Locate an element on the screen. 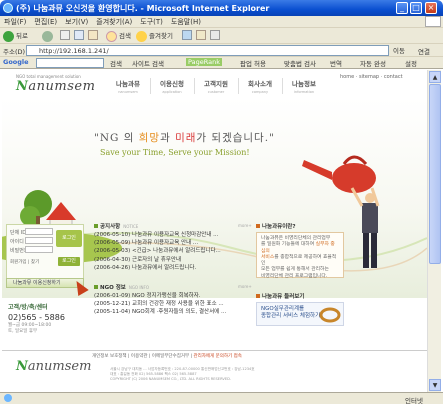  login-submit-button: 로그인 is located at coordinates (69, 261).